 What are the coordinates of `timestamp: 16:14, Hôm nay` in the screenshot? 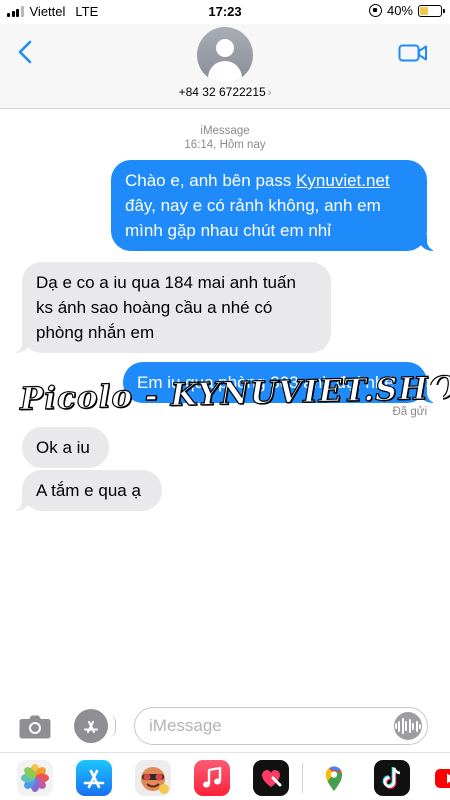 It's located at (225, 145).